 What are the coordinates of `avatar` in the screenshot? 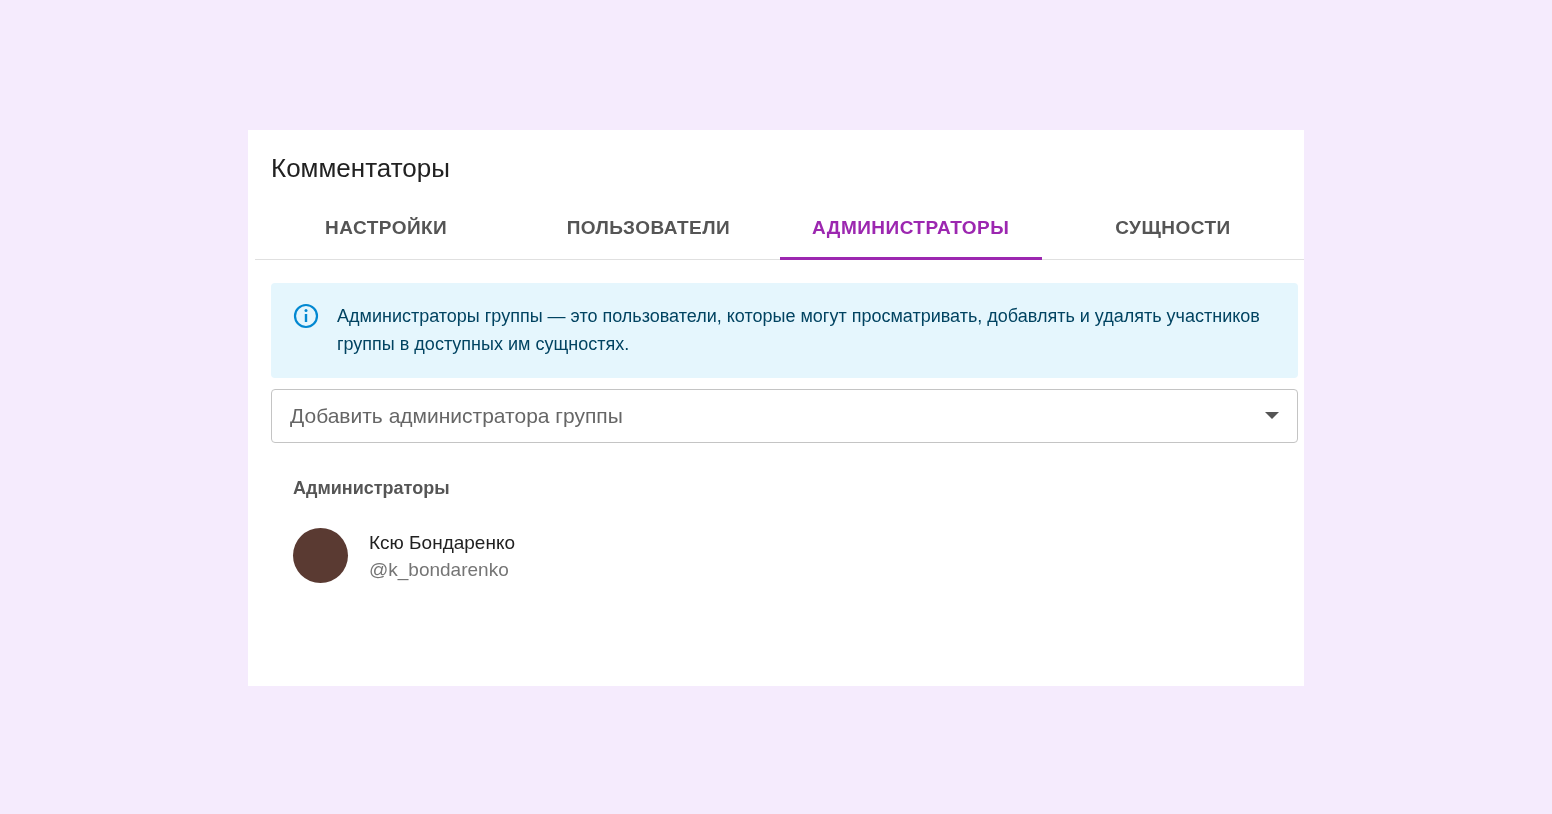 It's located at (320, 555).